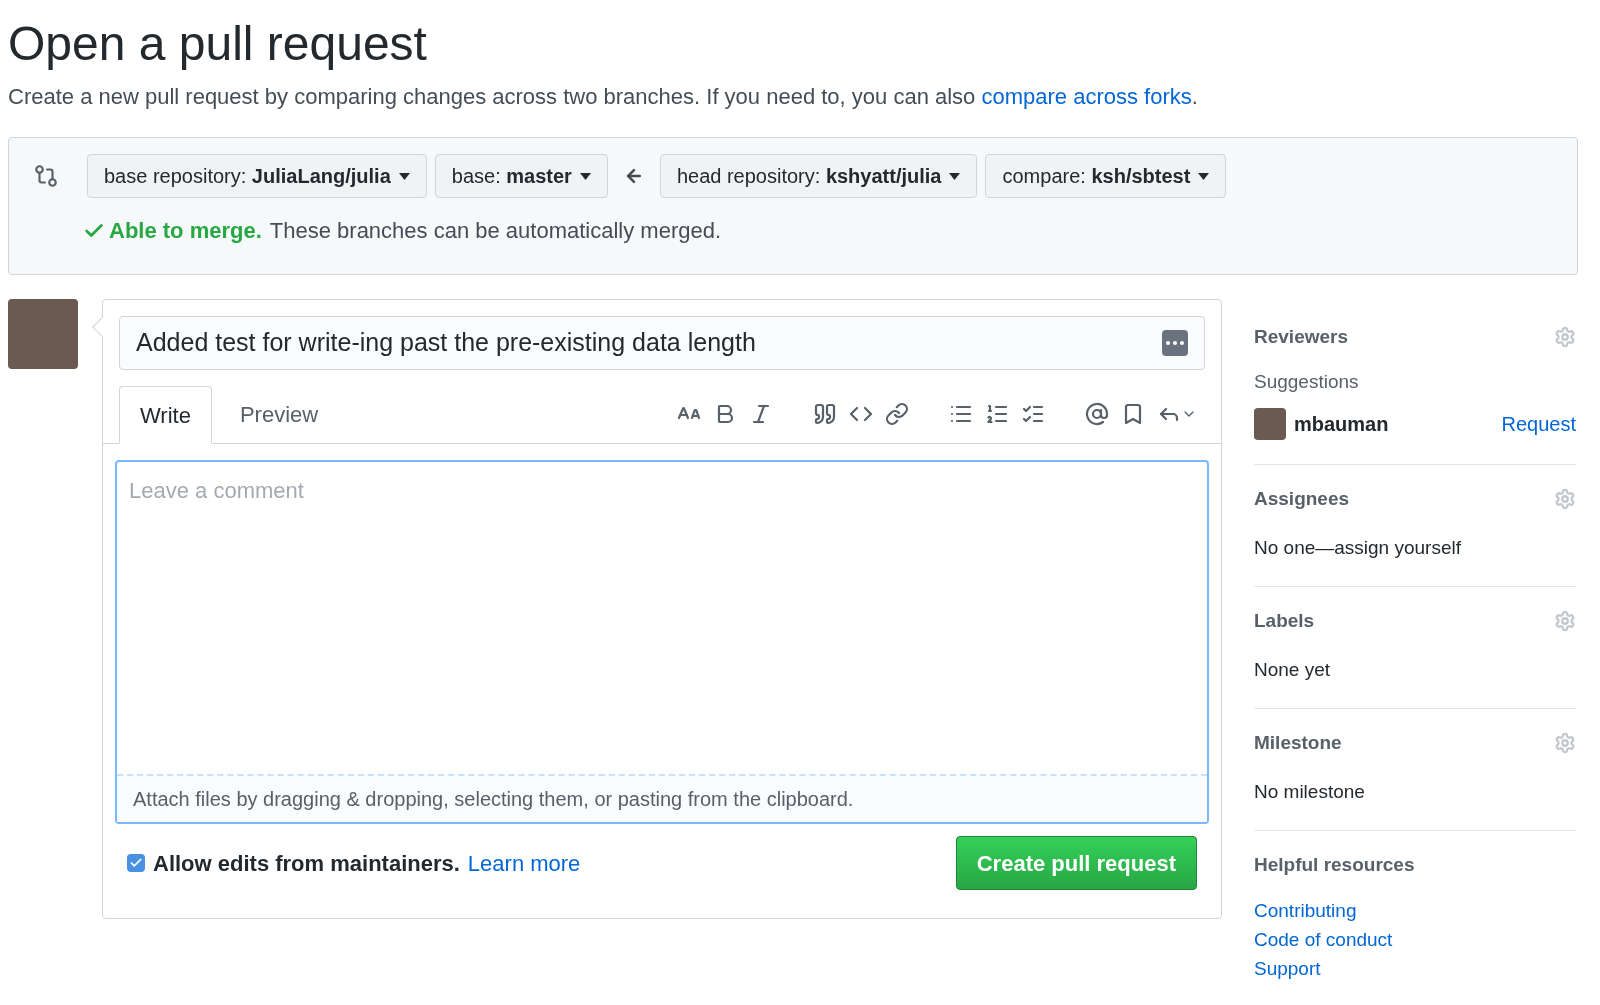  What do you see at coordinates (217, 44) in the screenshot?
I see `page-title: Open a pull request` at bounding box center [217, 44].